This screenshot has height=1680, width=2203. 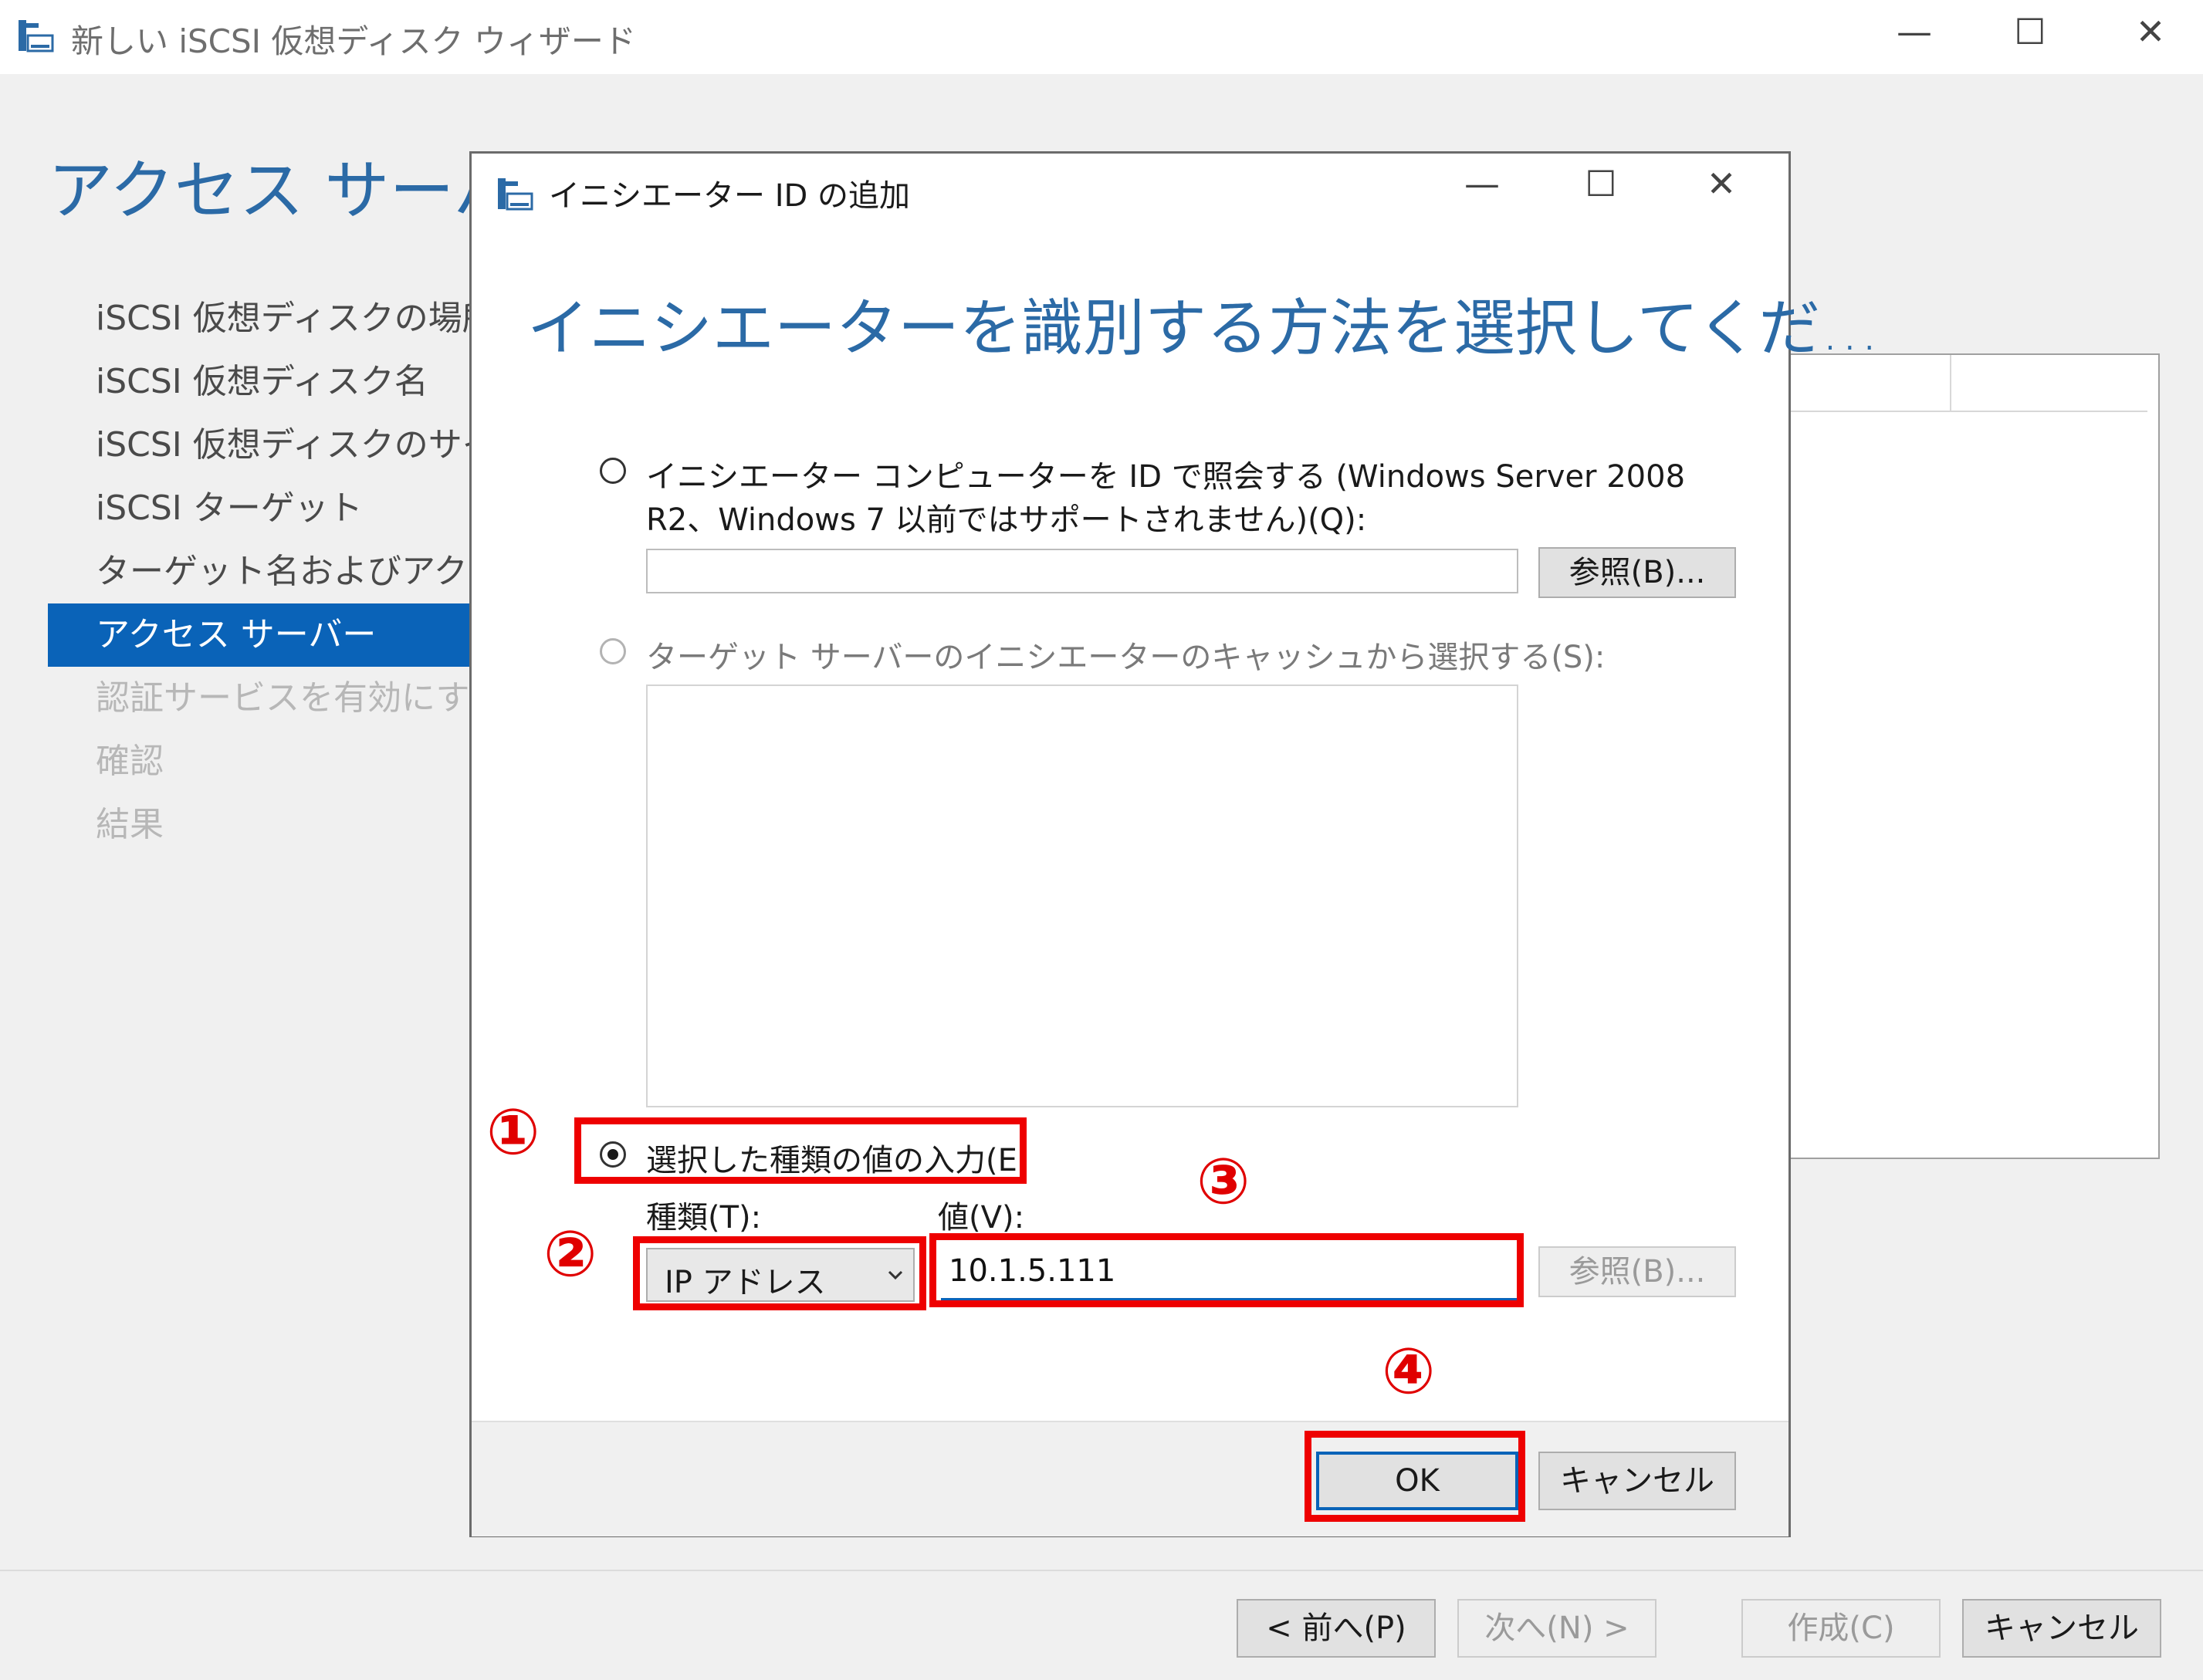 I want to click on wizard-footer: < 前へ(P) 次へ(N) > 作成(C) キャンセル, so click(x=1101, y=1625).